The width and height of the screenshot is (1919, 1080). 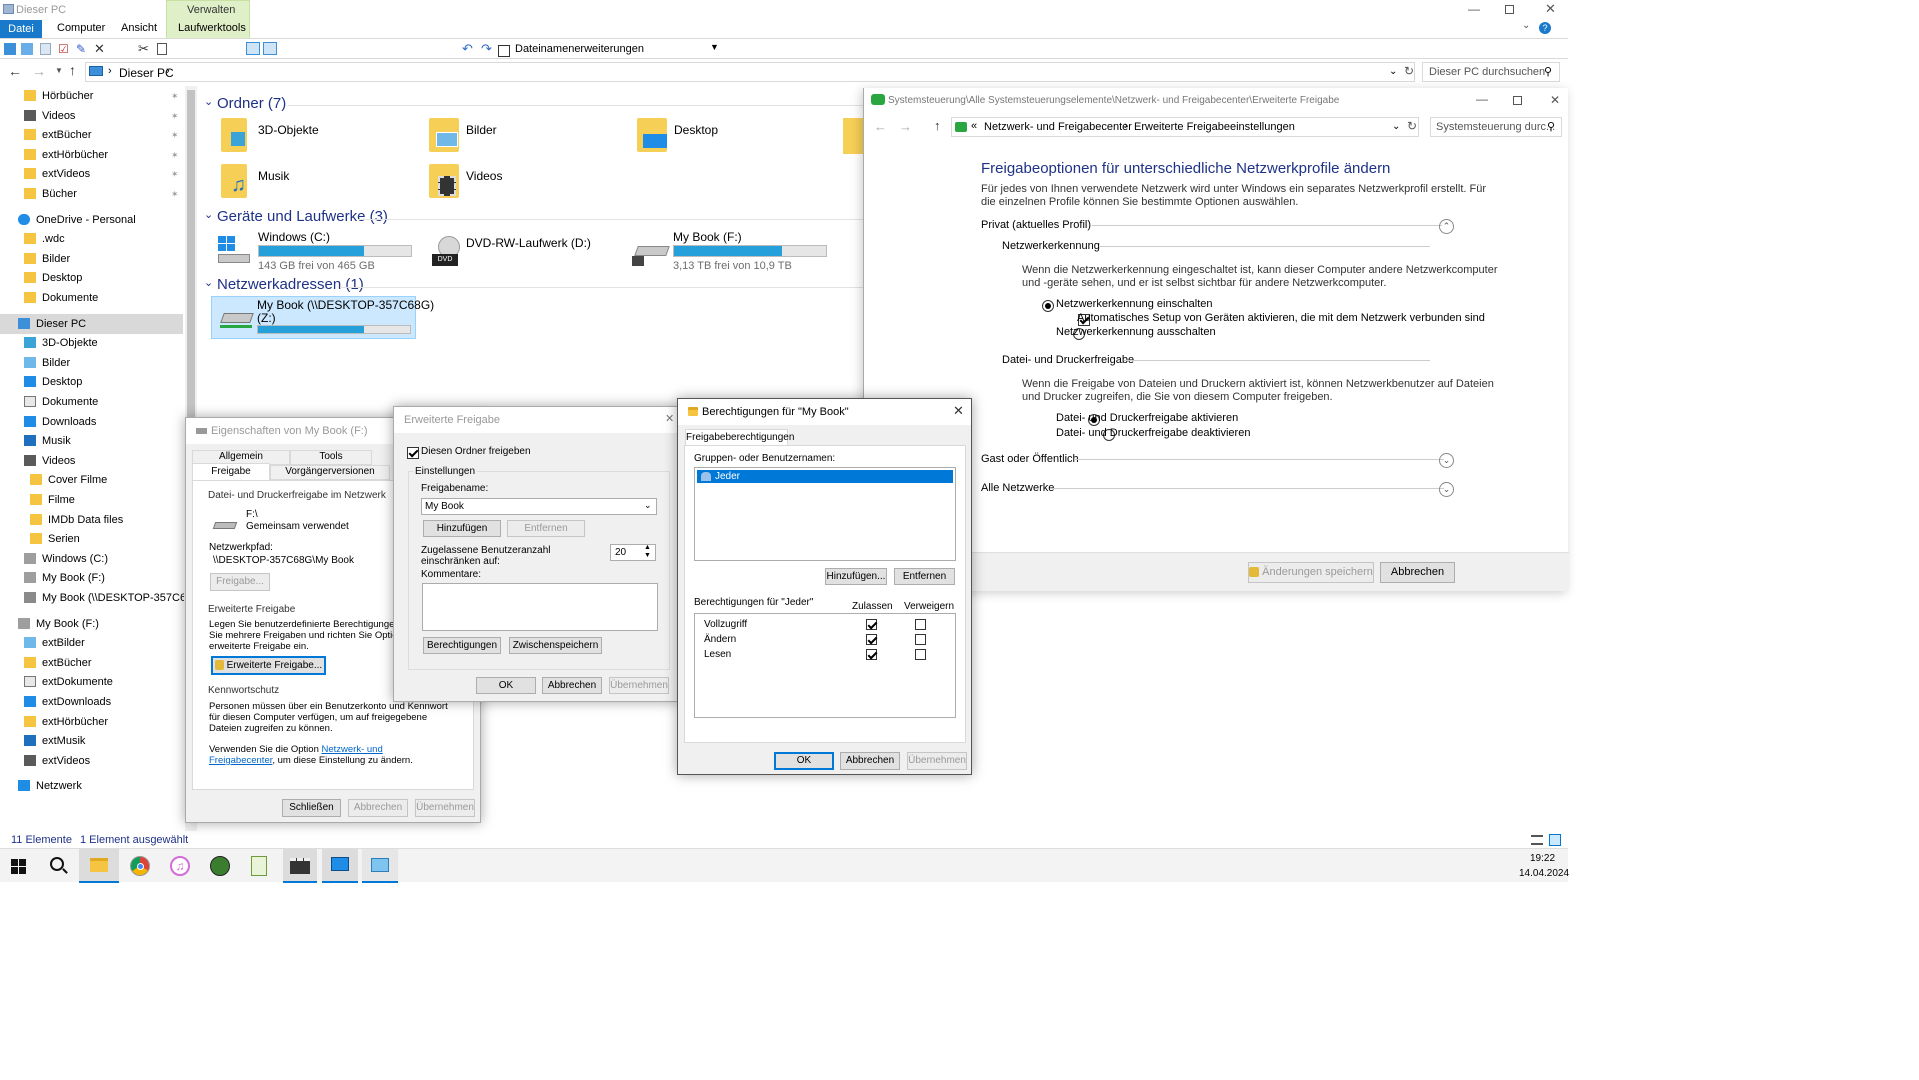 I want to click on private-profile-header: Privat (aktuelles Profil), so click(x=1036, y=225).